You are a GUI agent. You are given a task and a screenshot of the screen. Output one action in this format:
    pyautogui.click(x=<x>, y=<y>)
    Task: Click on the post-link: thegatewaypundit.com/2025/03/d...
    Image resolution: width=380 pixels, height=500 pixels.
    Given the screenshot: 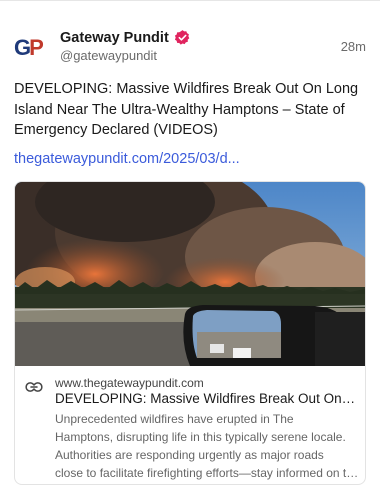 What is the action you would take?
    pyautogui.click(x=190, y=159)
    